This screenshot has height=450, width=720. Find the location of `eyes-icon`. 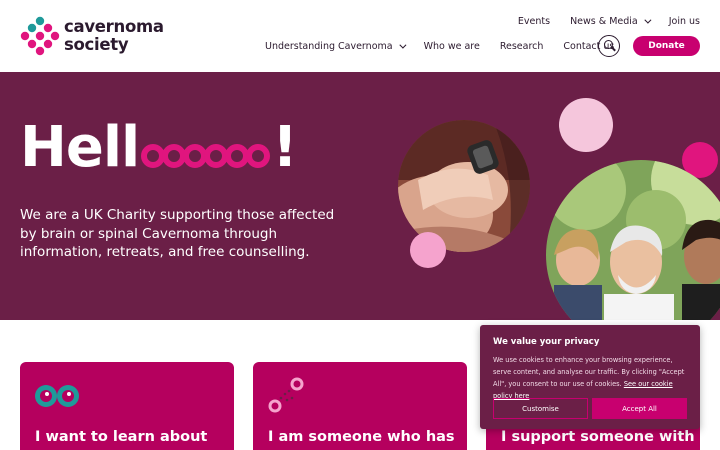

eyes-icon is located at coordinates (57, 396).